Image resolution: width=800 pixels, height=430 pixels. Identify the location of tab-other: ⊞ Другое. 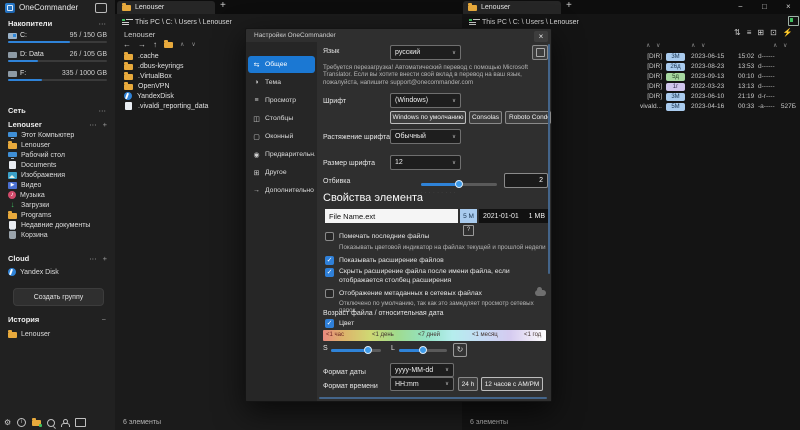
(281, 172).